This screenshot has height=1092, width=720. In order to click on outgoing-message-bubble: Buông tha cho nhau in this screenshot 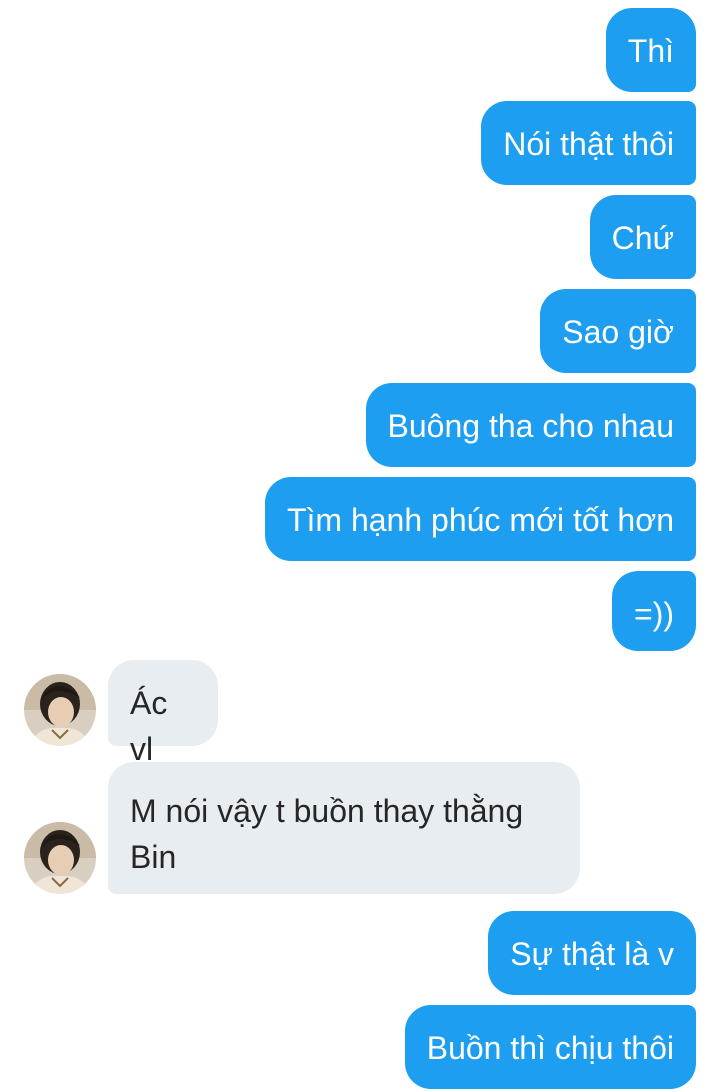, I will do `click(530, 425)`.